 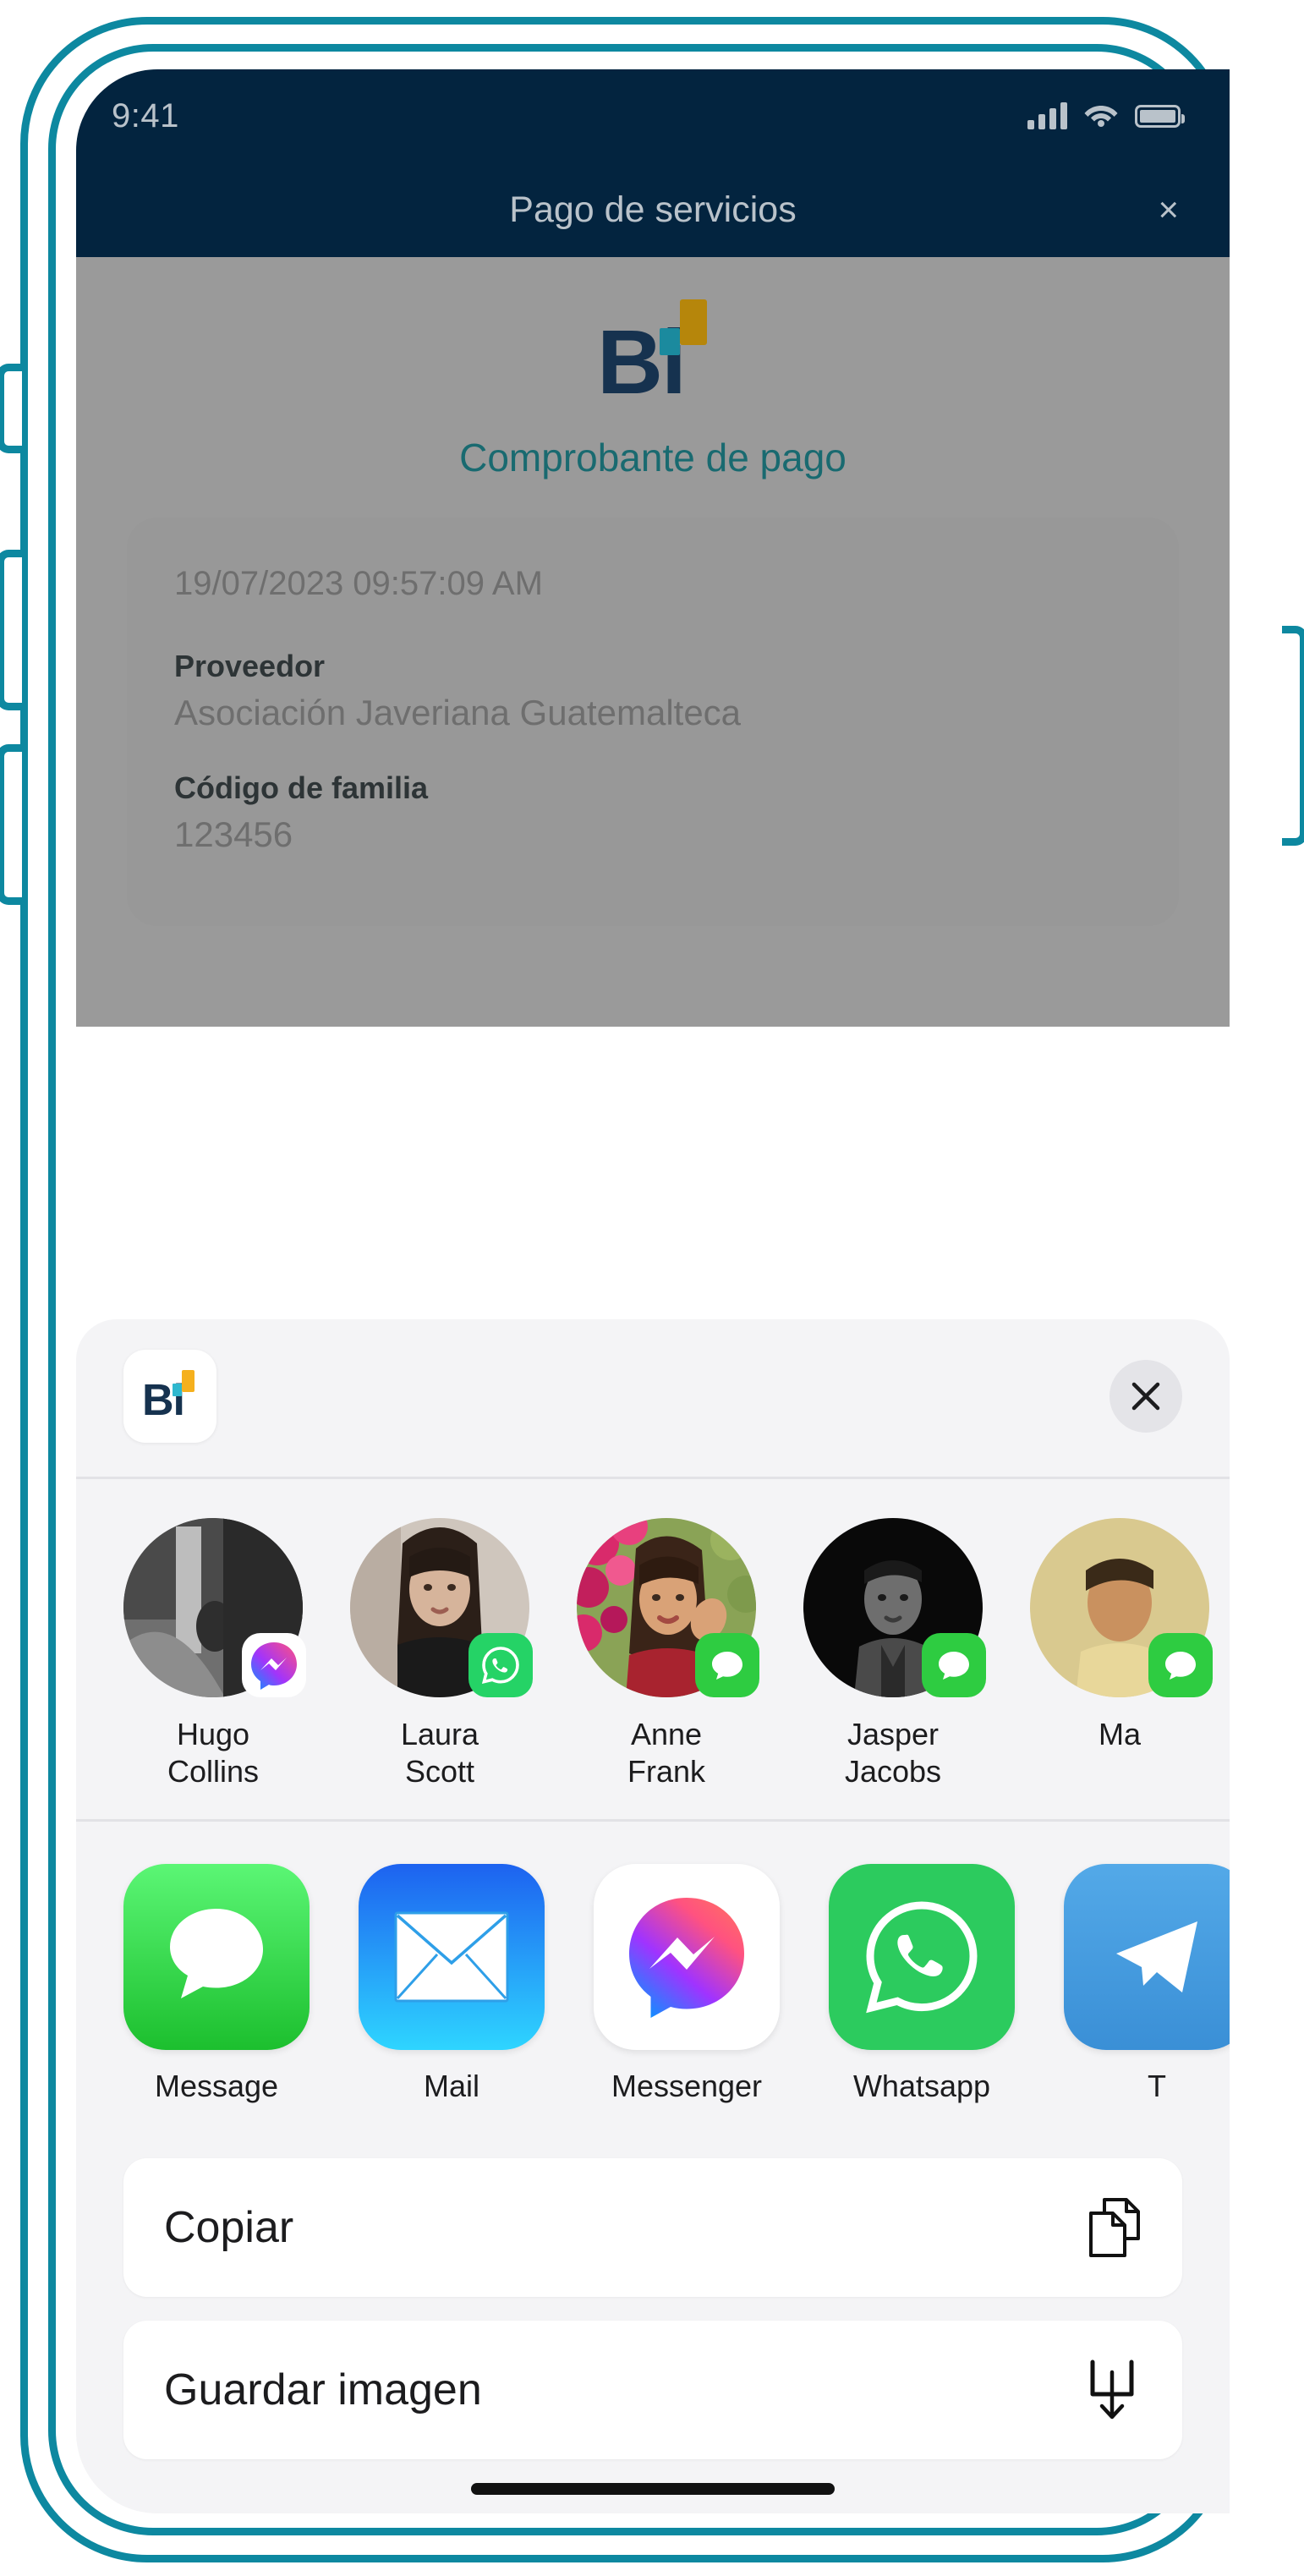 What do you see at coordinates (301, 787) in the screenshot?
I see `field-label: Código de familia` at bounding box center [301, 787].